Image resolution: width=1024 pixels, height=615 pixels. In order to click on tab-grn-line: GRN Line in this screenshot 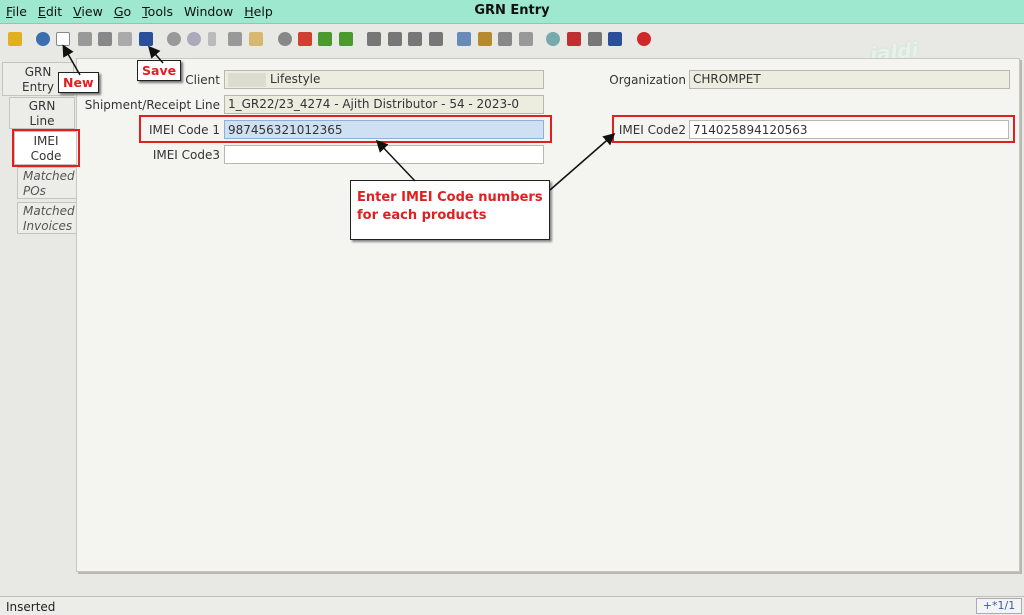, I will do `click(42, 113)`.